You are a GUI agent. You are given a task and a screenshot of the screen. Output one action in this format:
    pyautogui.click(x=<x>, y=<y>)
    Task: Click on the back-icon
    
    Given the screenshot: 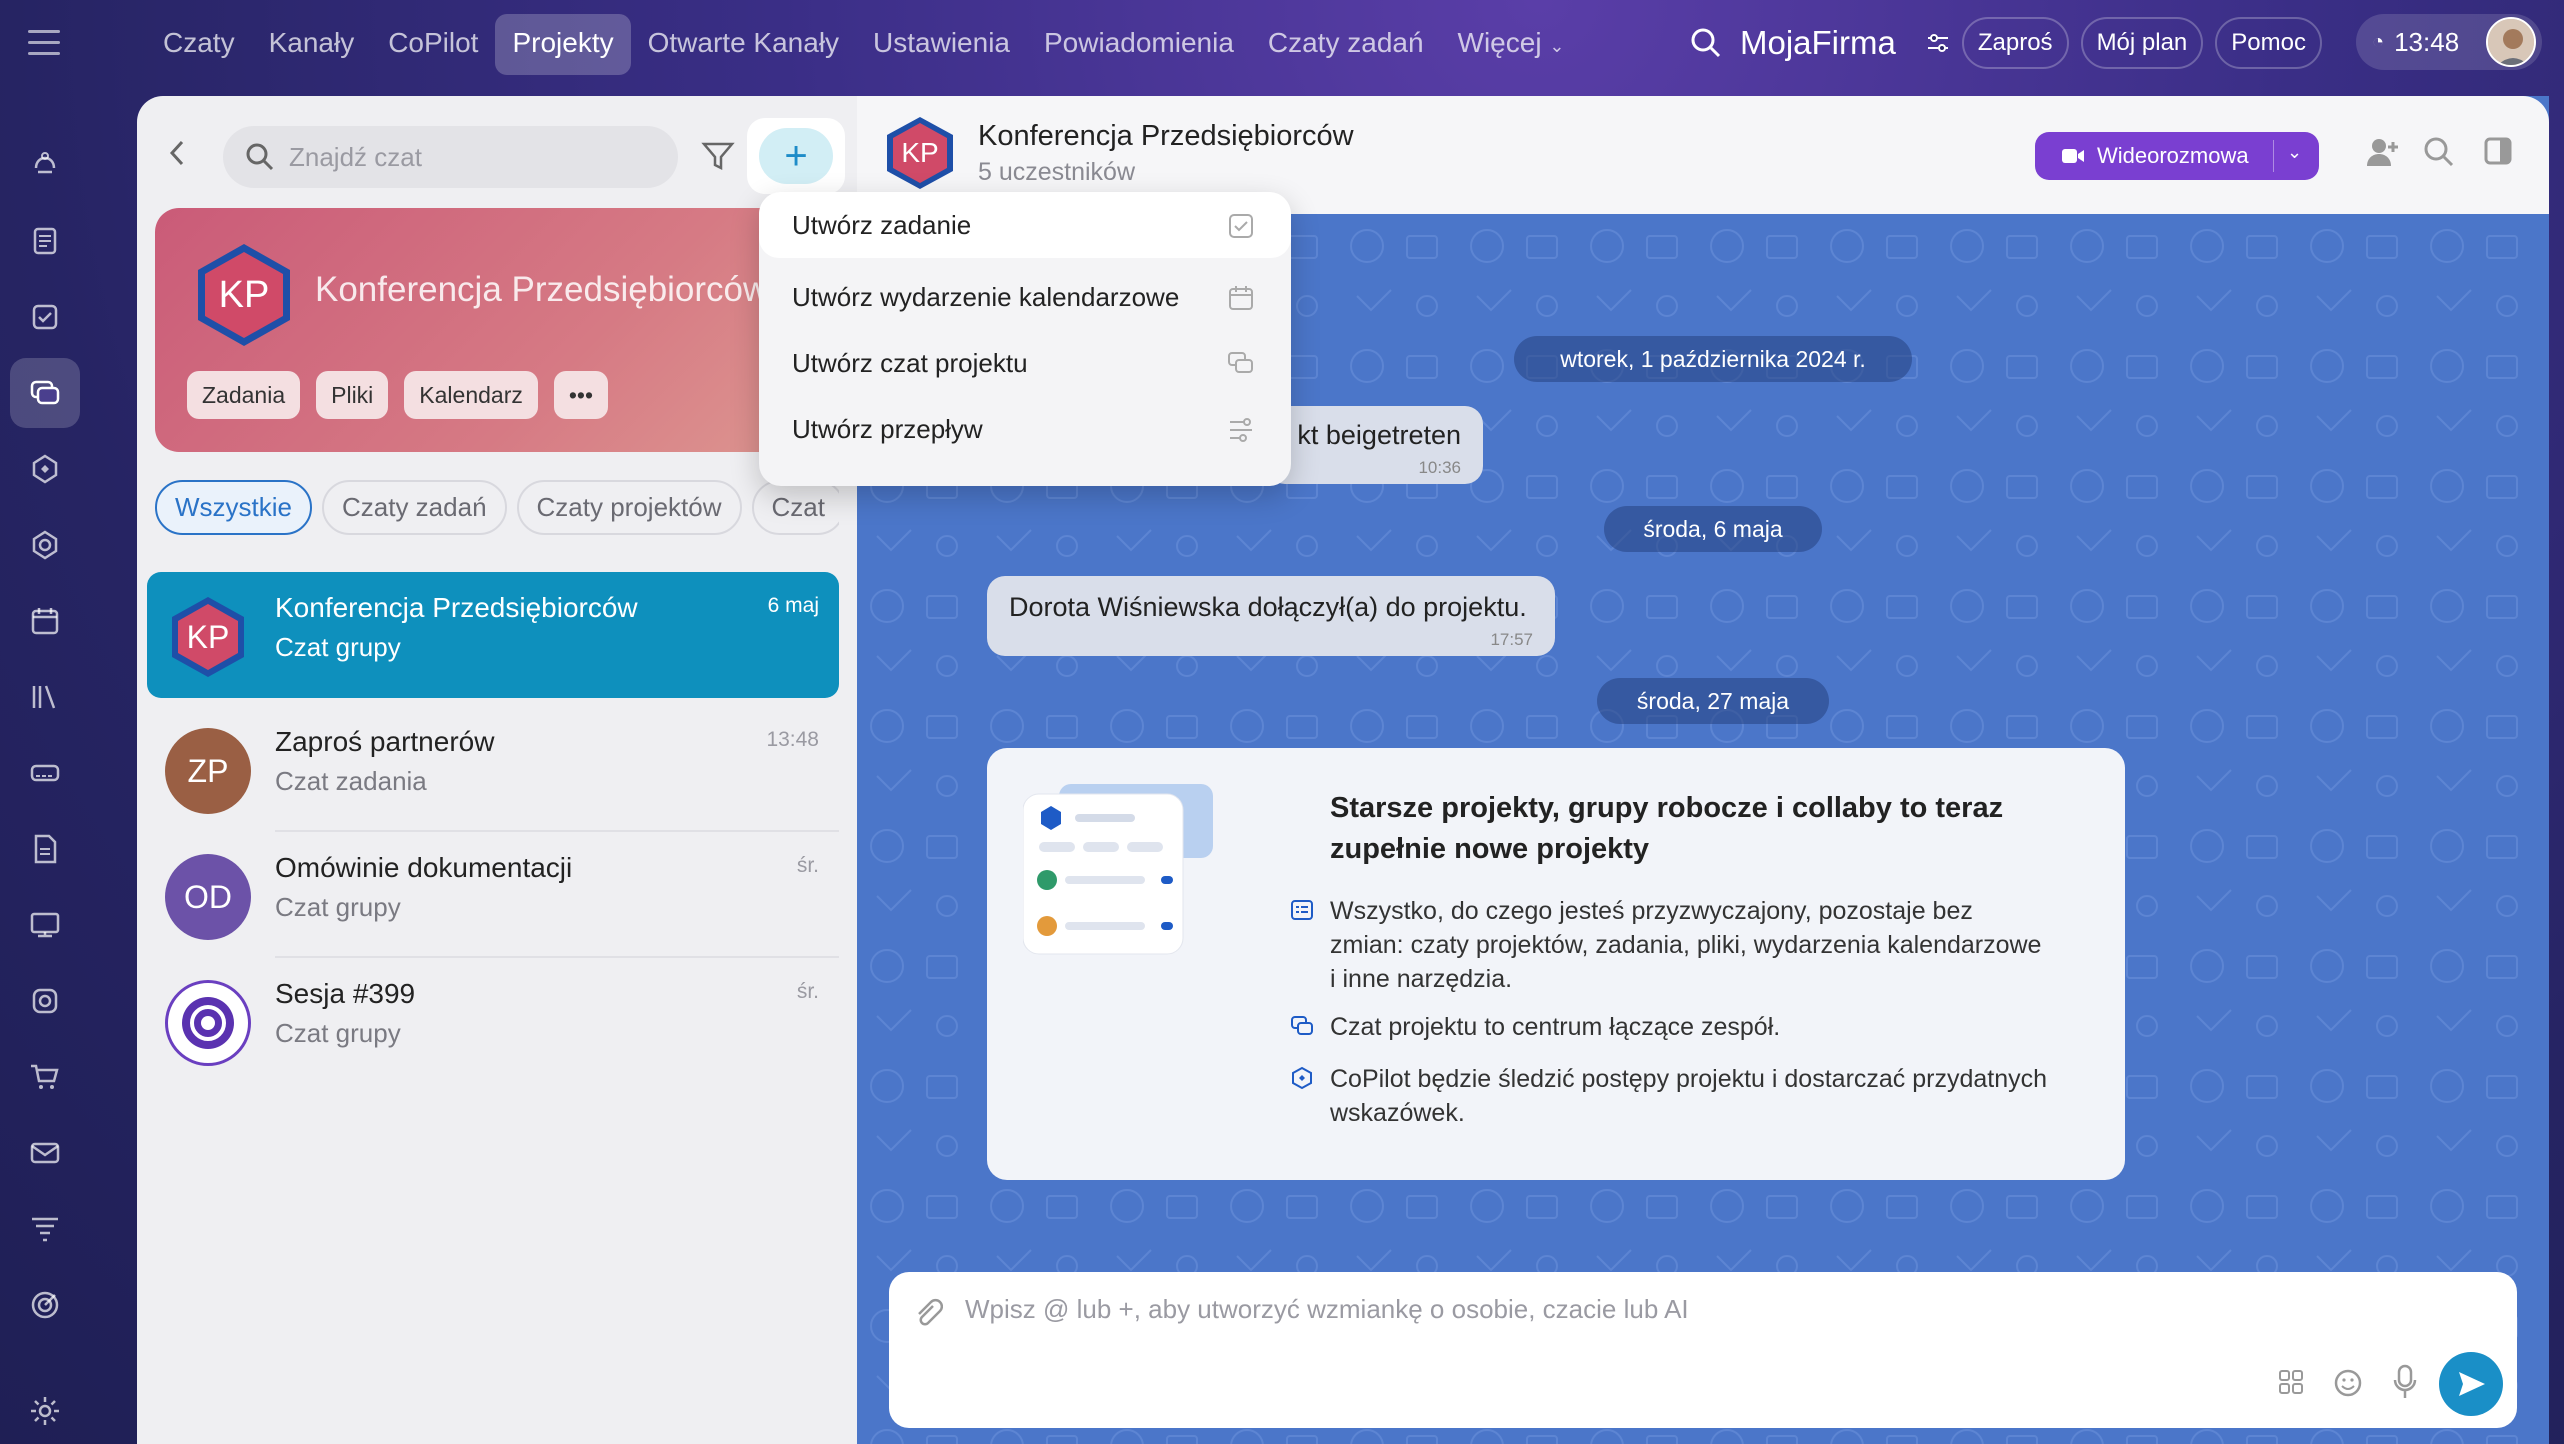 What is the action you would take?
    pyautogui.click(x=177, y=153)
    